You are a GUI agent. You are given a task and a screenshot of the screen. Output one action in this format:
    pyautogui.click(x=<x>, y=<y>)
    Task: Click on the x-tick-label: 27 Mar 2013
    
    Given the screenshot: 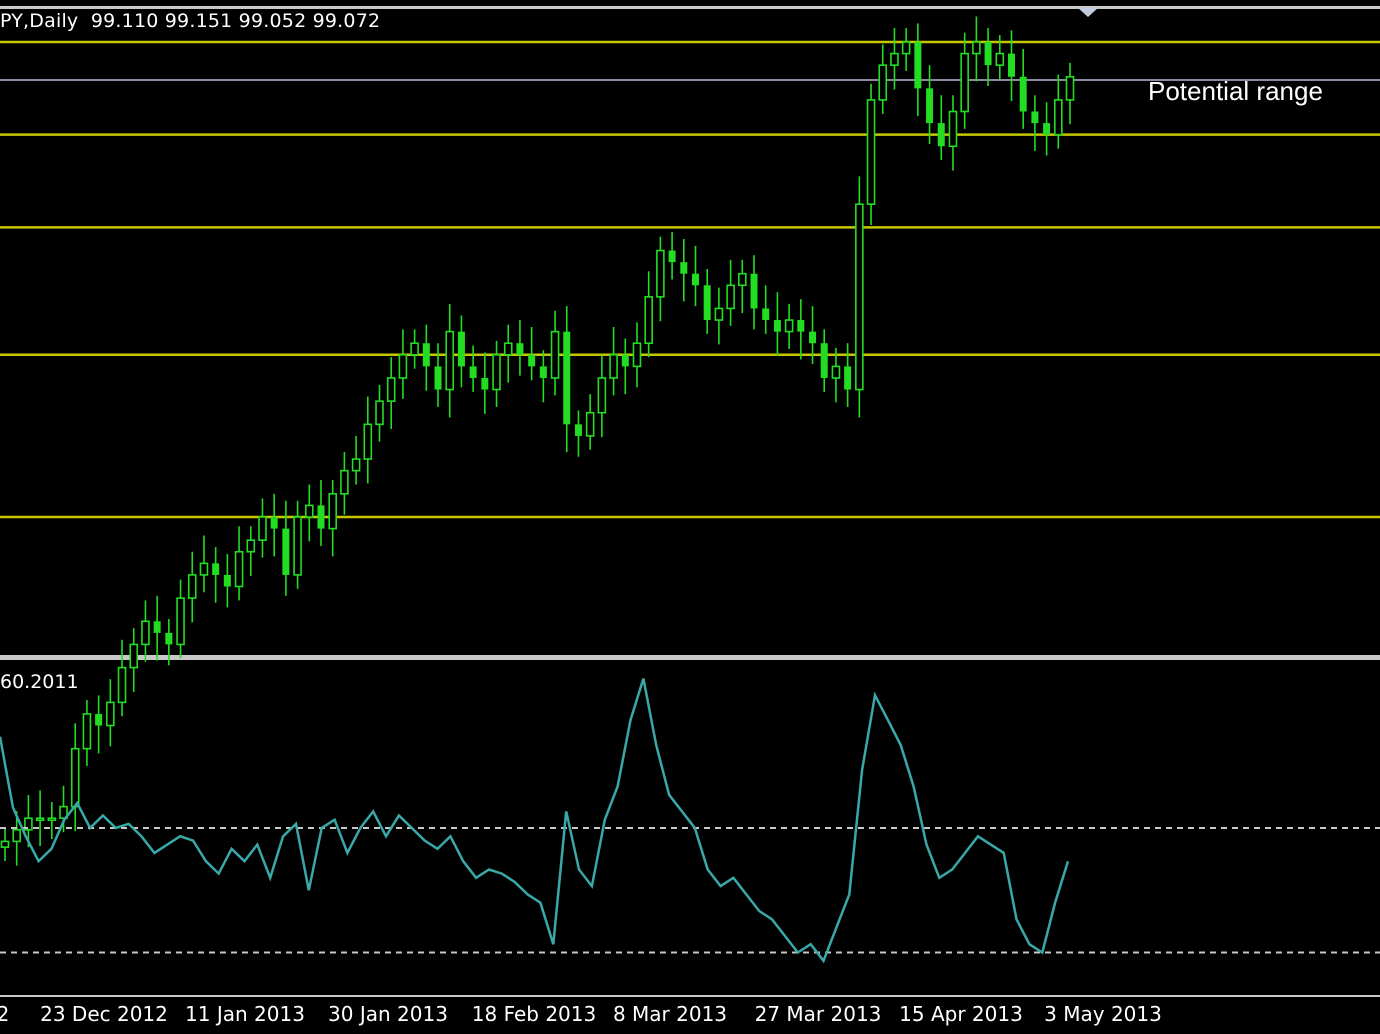 What is the action you would take?
    pyautogui.click(x=818, y=1014)
    